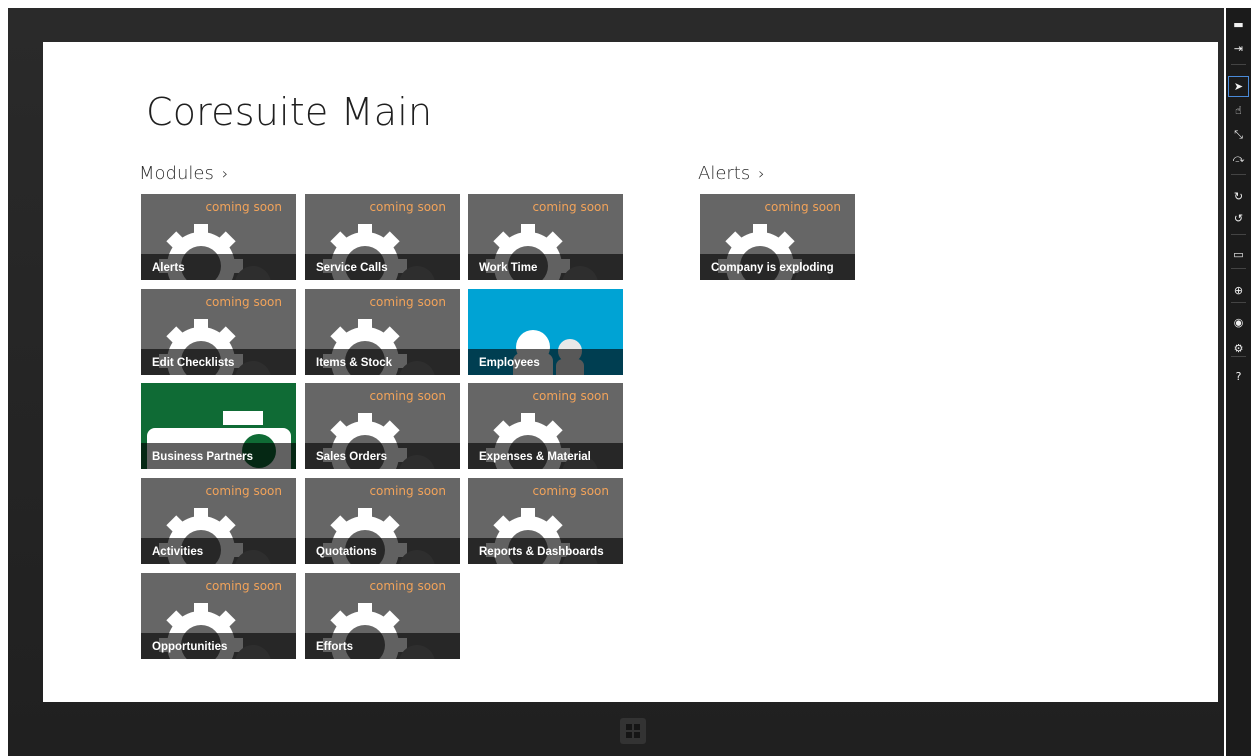 The image size is (1251, 756). What do you see at coordinates (168, 268) in the screenshot?
I see `tile-label: Alerts` at bounding box center [168, 268].